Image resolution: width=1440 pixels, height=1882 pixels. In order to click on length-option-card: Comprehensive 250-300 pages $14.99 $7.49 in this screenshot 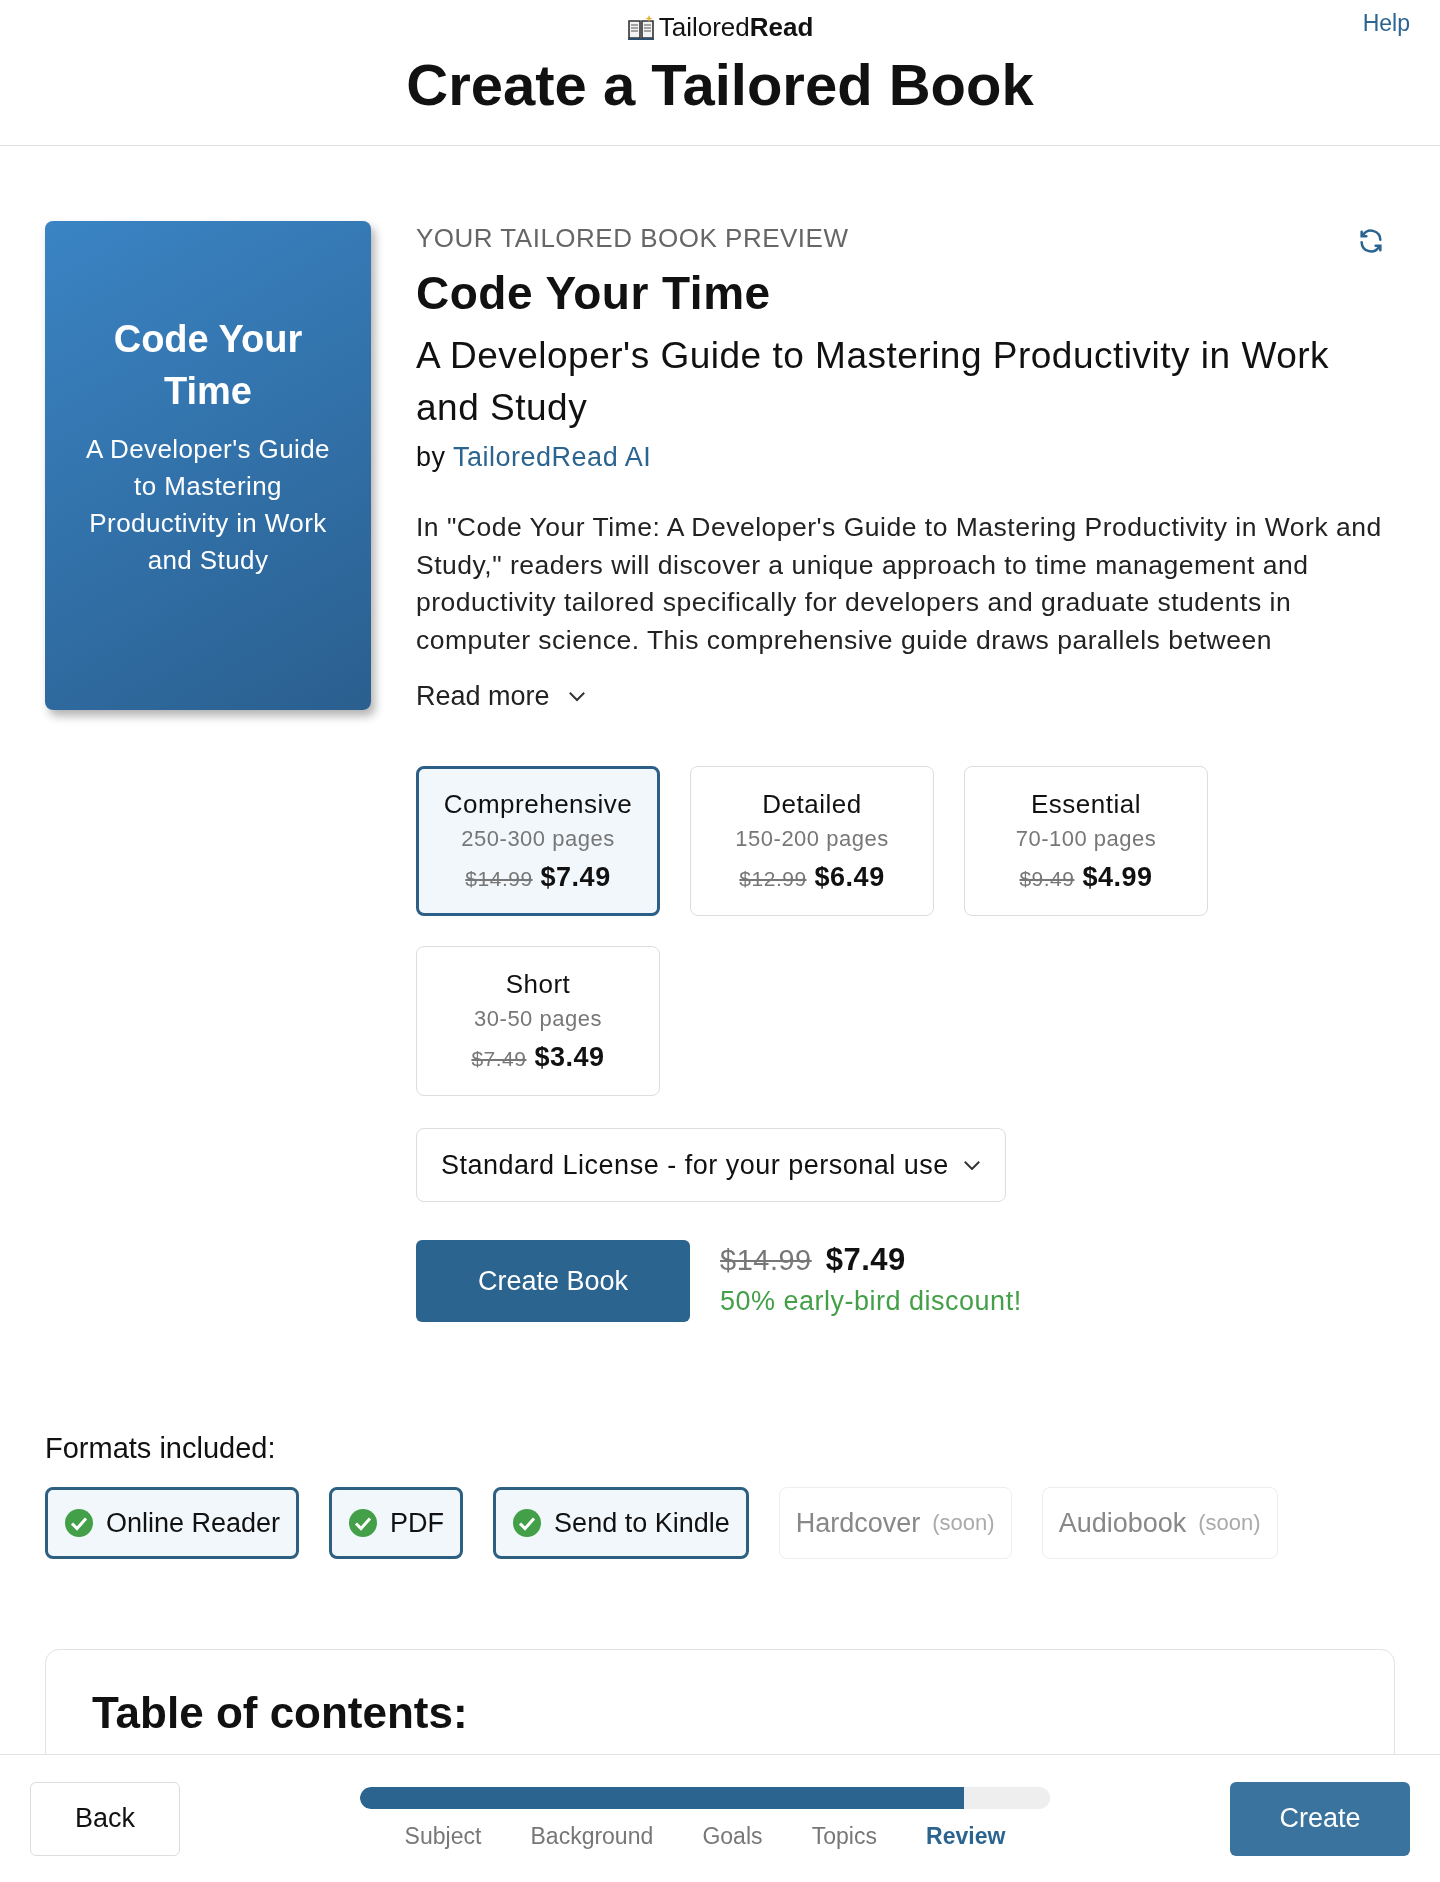, I will do `click(538, 841)`.